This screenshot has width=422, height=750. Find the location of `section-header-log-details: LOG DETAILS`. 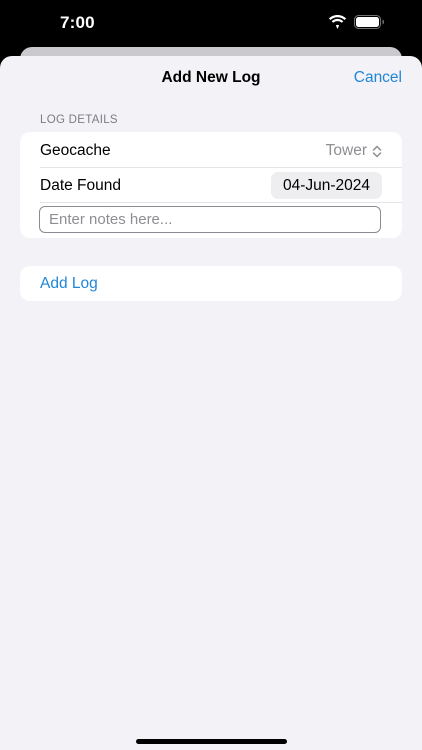

section-header-log-details: LOG DETAILS is located at coordinates (79, 120).